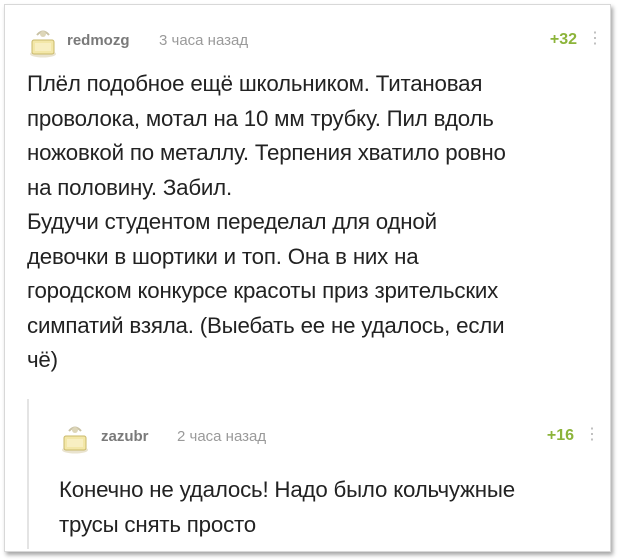 This screenshot has width=620, height=560. I want to click on comment-score: +32, so click(563, 39).